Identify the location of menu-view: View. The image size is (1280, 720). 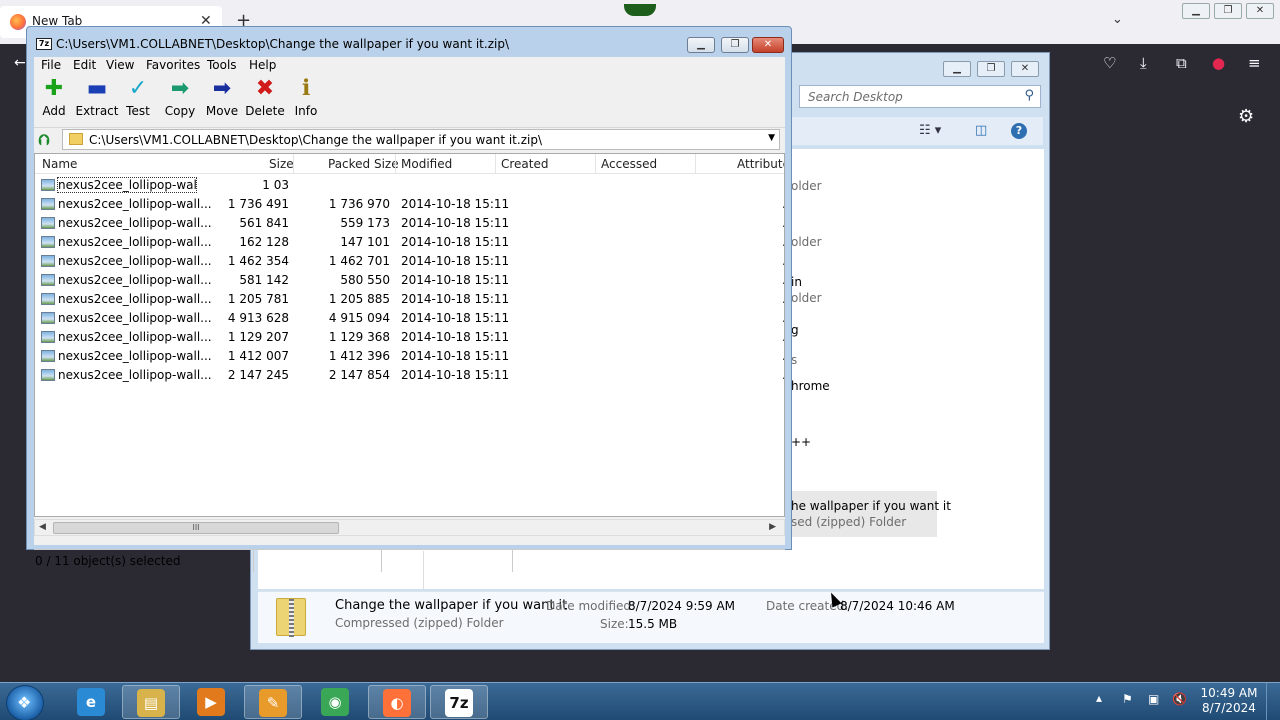
(120, 65).